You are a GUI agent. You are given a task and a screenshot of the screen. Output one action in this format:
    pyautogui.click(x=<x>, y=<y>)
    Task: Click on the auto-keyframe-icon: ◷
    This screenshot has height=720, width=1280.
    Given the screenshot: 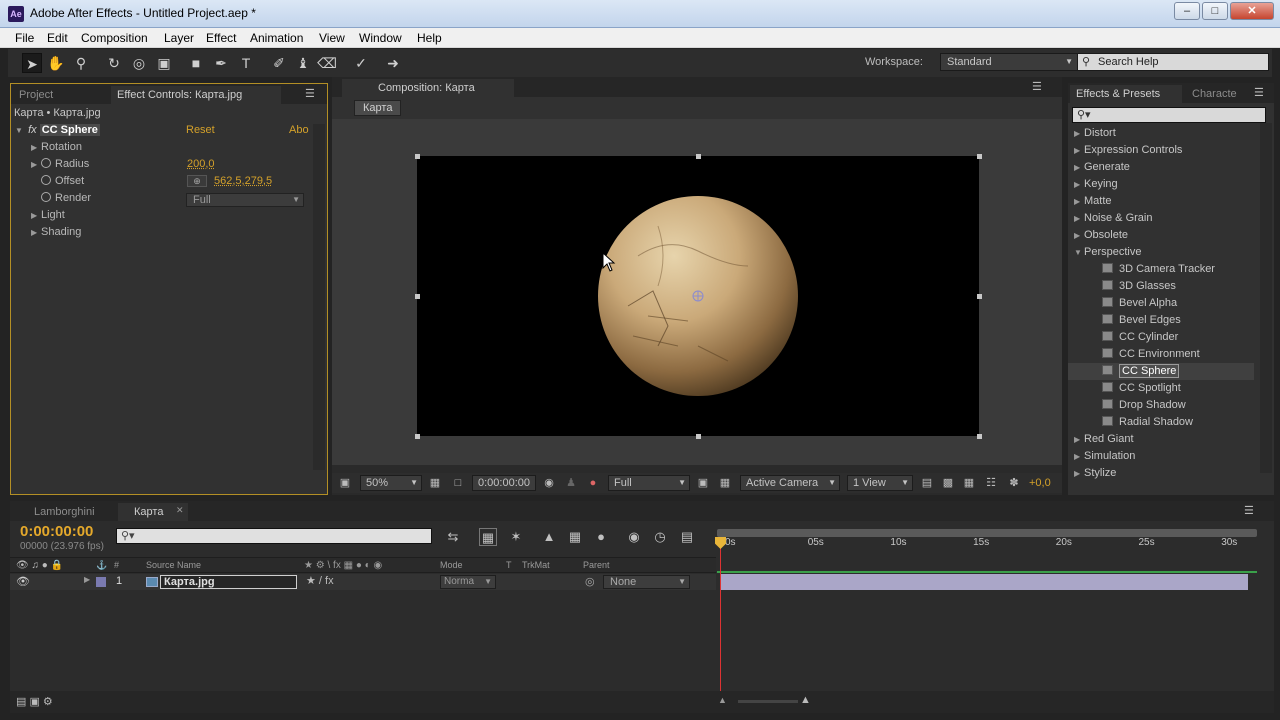 What is the action you would take?
    pyautogui.click(x=660, y=537)
    